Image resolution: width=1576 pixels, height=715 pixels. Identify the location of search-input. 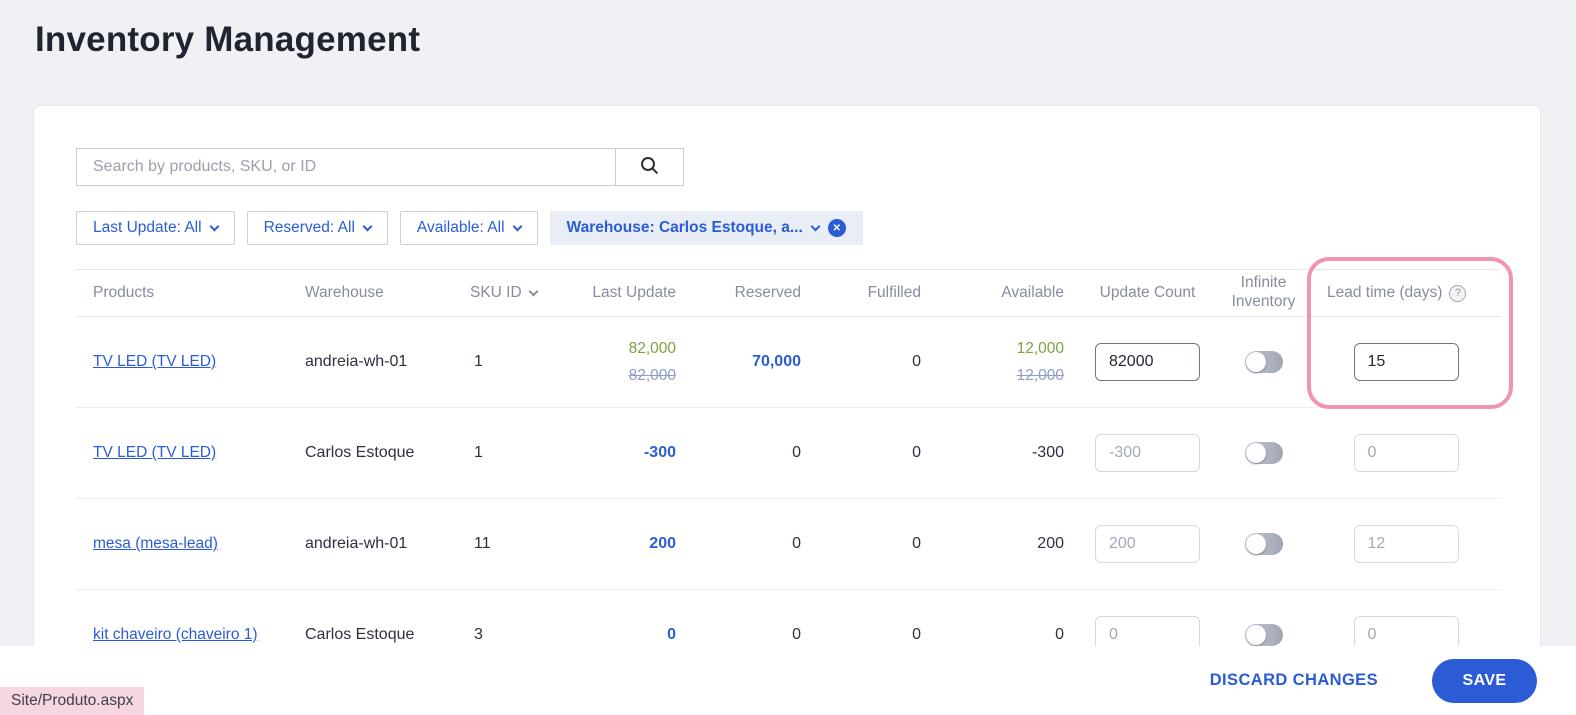
(346, 167).